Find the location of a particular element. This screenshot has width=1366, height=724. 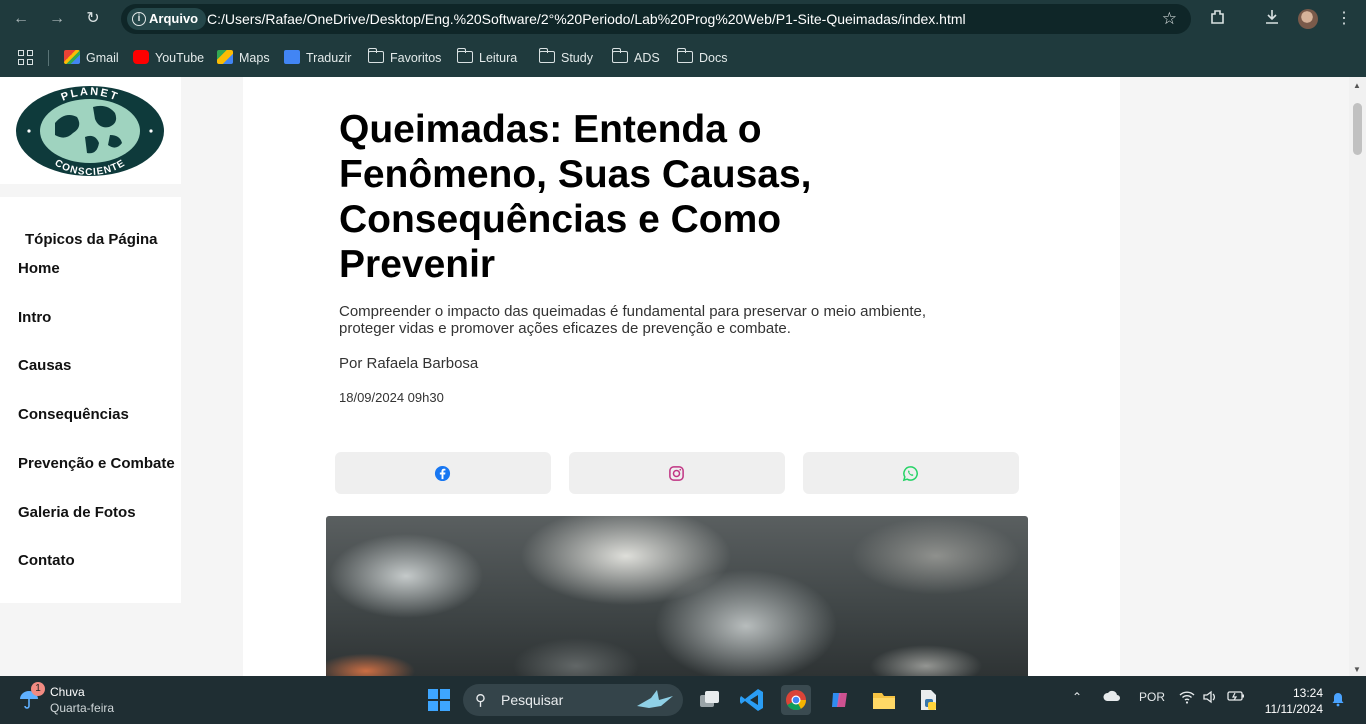

gmail-icon is located at coordinates (72, 57).